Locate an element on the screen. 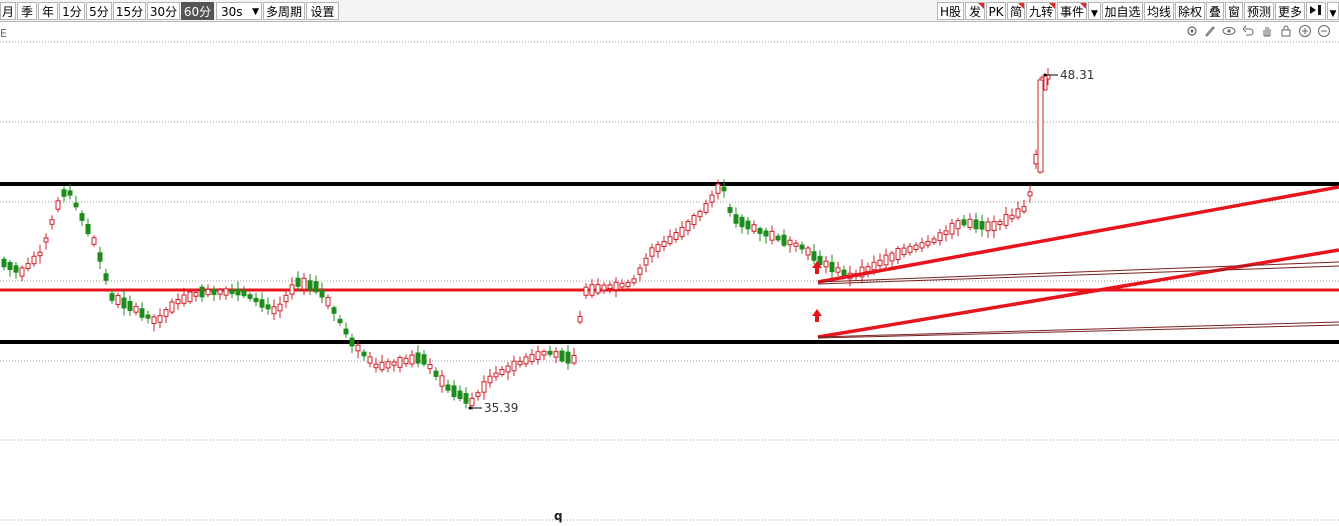  period-year: 年 is located at coordinates (48, 11).